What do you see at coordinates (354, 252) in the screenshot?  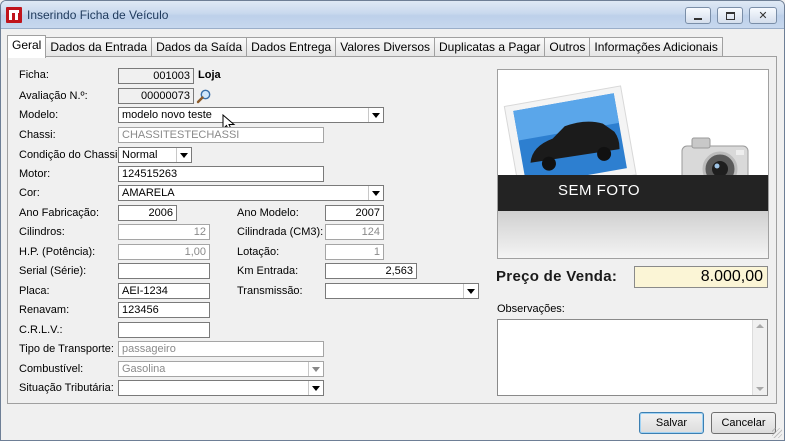 I see `lotacao-field: 1` at bounding box center [354, 252].